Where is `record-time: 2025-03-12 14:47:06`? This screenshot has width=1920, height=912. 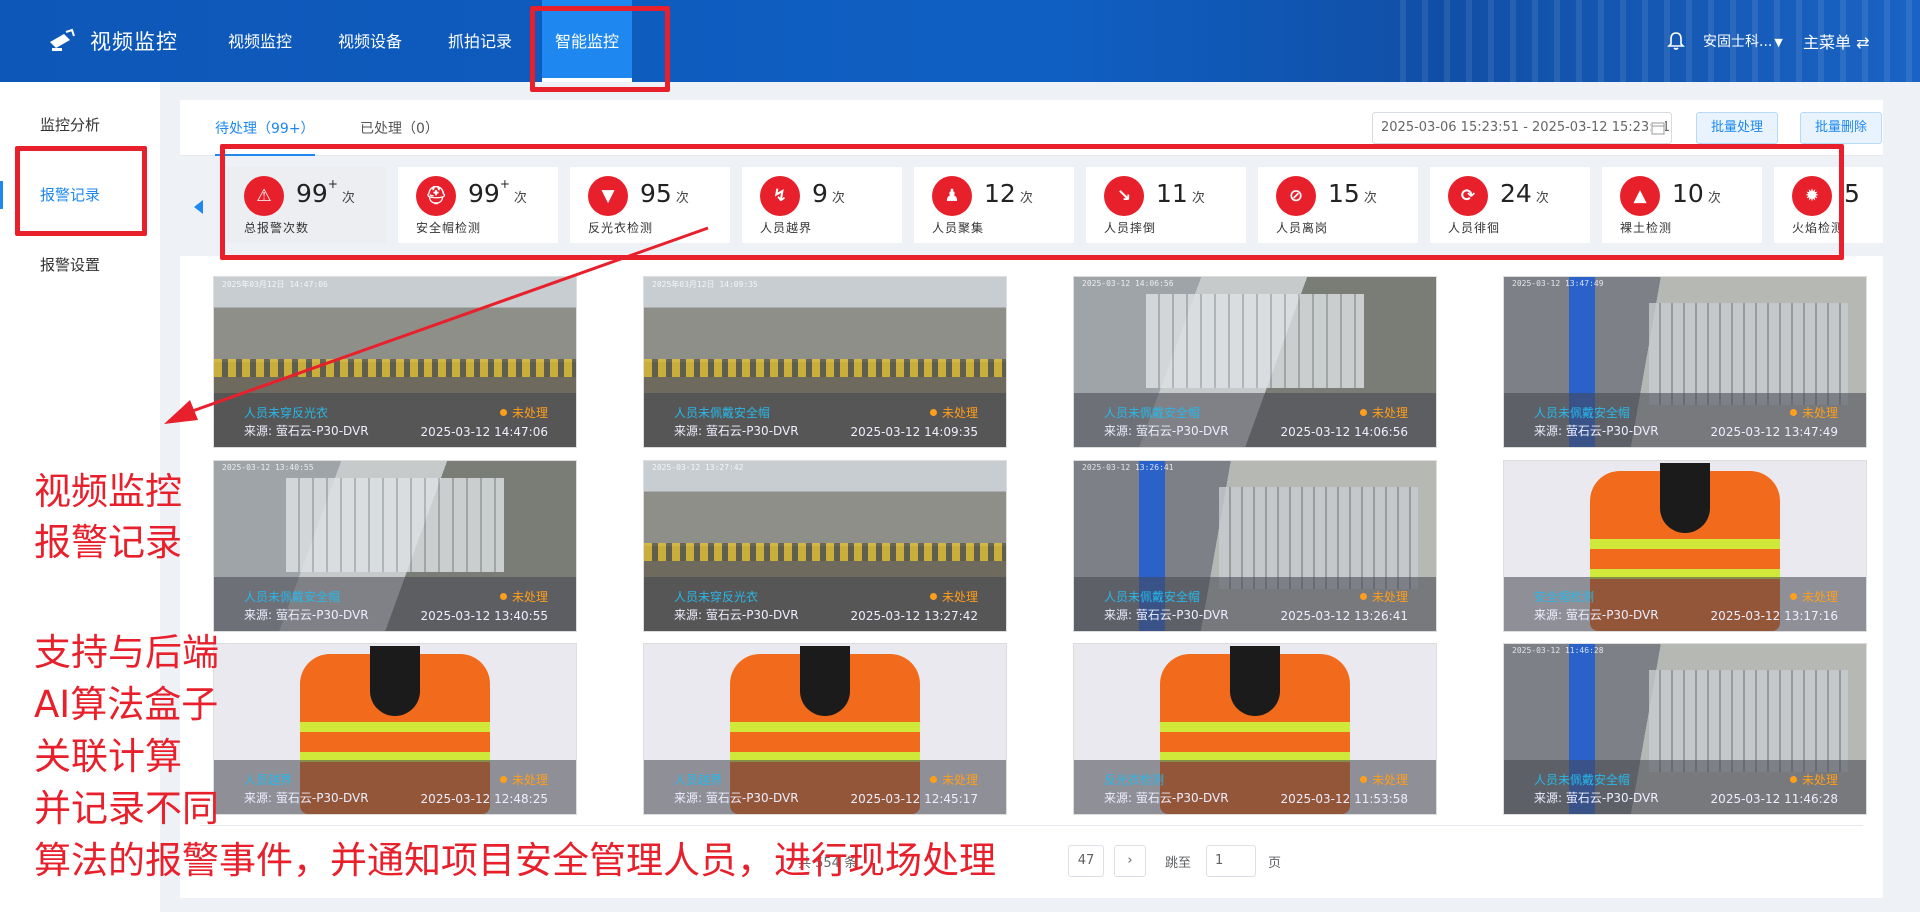
record-time: 2025-03-12 14:47:06 is located at coordinates (484, 432).